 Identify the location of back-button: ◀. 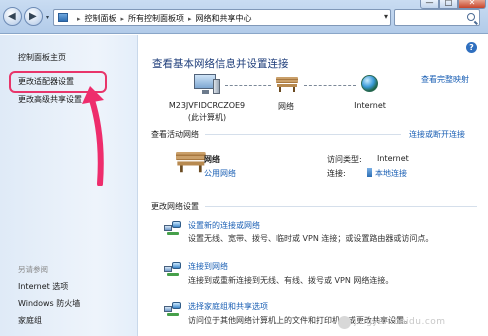
(12, 16).